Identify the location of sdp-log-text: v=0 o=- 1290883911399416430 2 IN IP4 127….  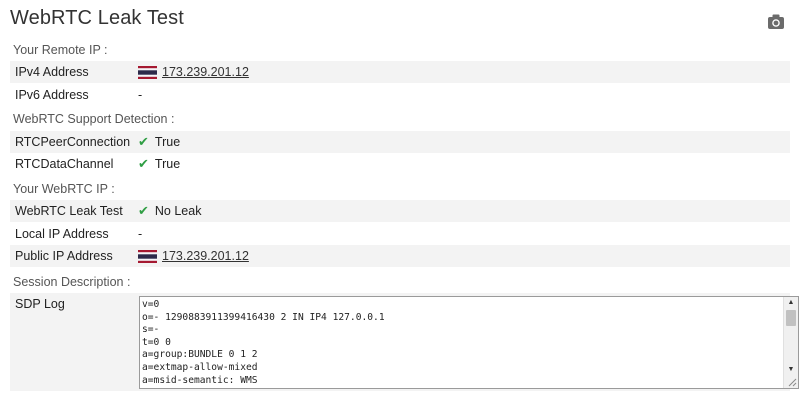
(263, 343).